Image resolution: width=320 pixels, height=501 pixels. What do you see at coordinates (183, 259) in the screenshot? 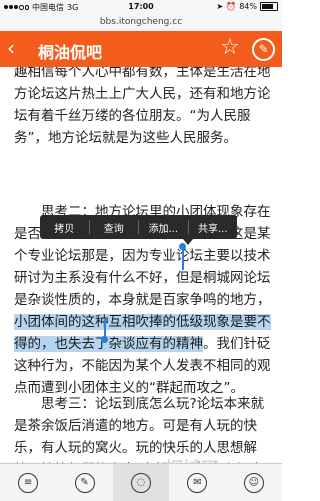
I see `selection-start-line` at bounding box center [183, 259].